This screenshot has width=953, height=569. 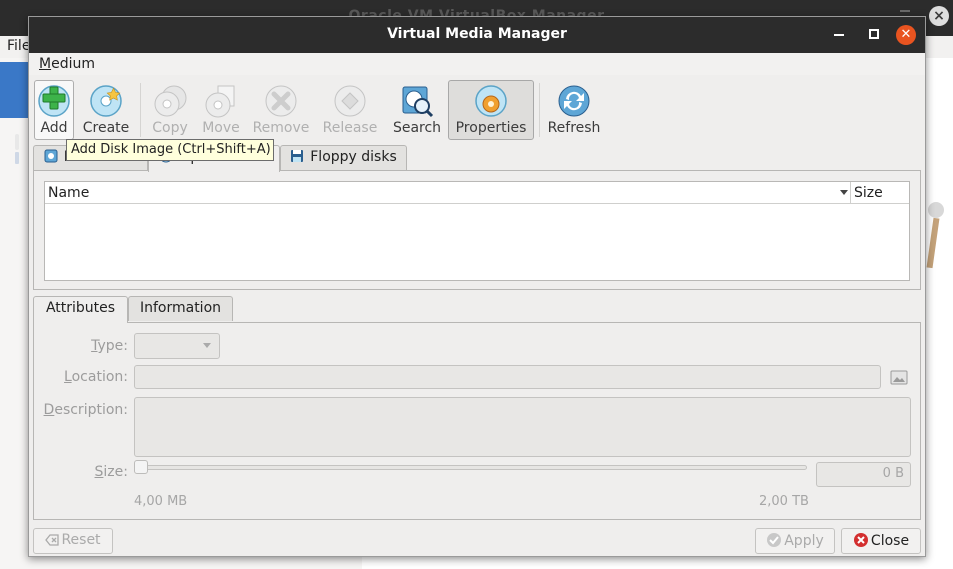 I want to click on dialog-title: Virtual Media Manager, so click(x=477, y=34).